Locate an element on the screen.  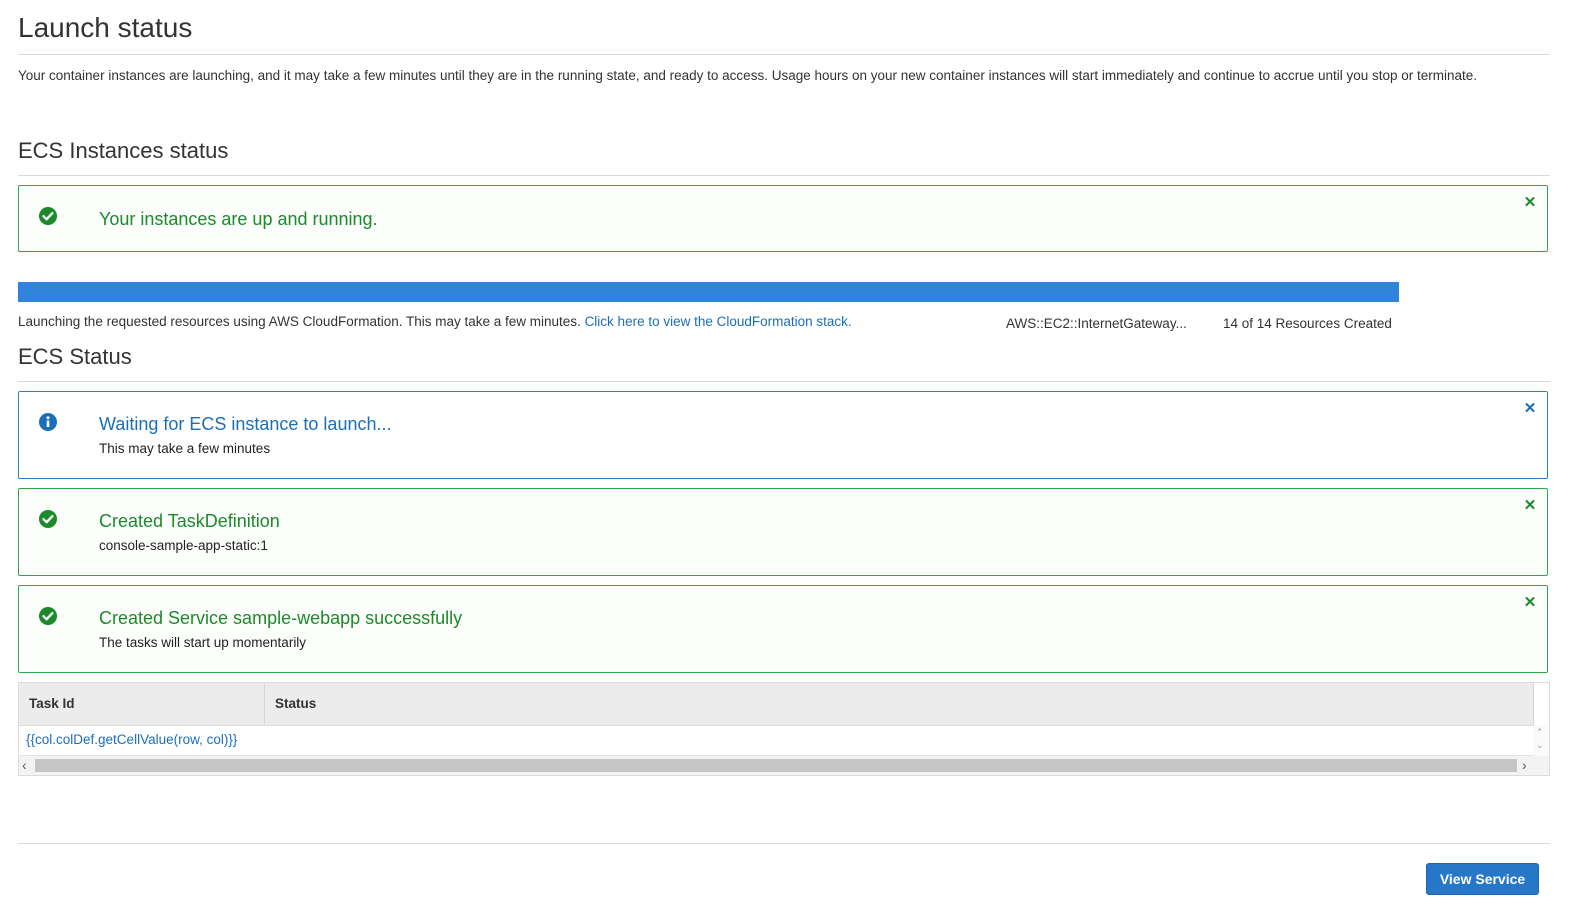
alert-title: Created TaskDefinition is located at coordinates (189, 521).